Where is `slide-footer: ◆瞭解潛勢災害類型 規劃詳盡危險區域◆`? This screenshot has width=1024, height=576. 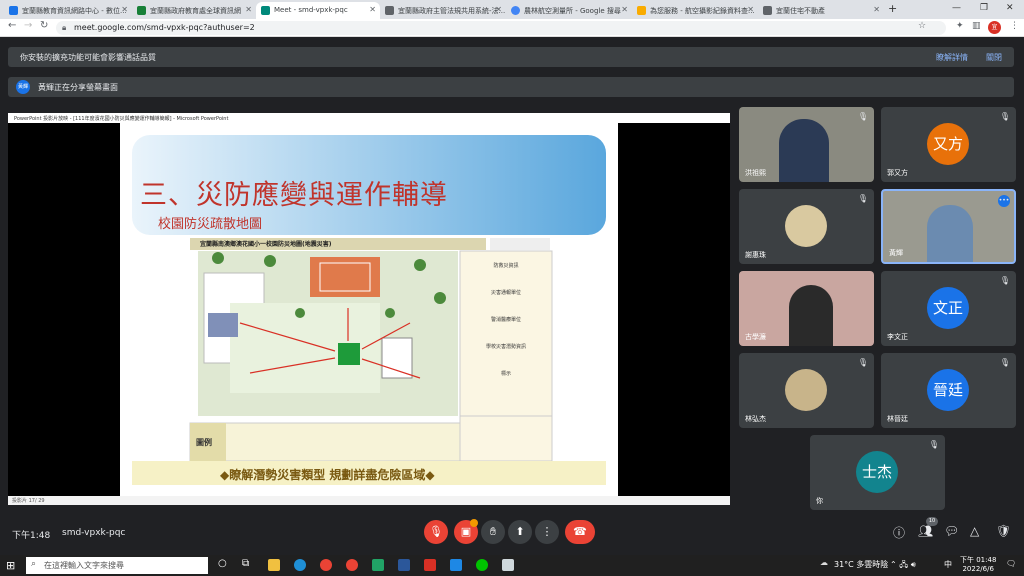
slide-footer: ◆瞭解潛勢災害類型 規劃詳盡危險區域◆ is located at coordinates (327, 475).